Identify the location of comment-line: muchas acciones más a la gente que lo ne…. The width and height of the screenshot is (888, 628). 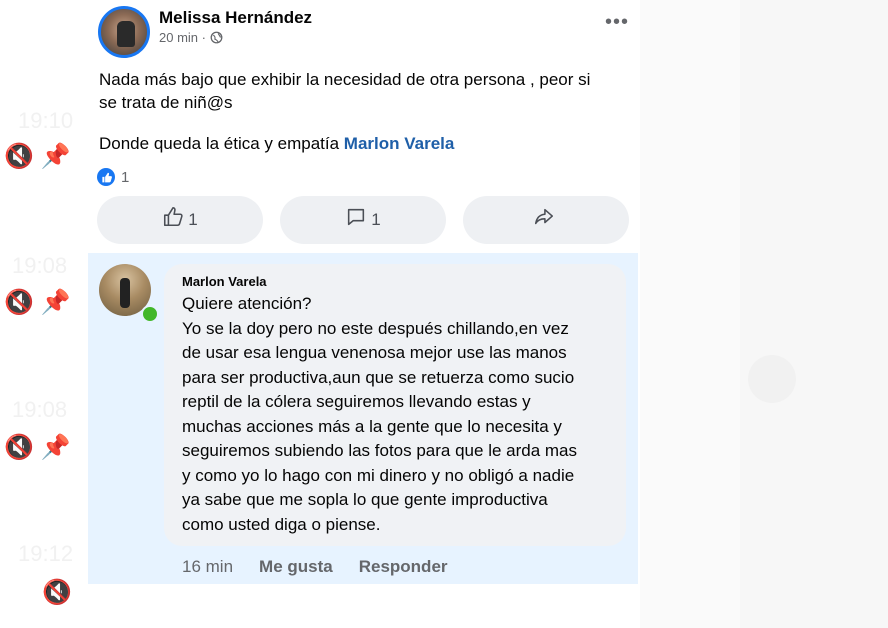
(372, 426).